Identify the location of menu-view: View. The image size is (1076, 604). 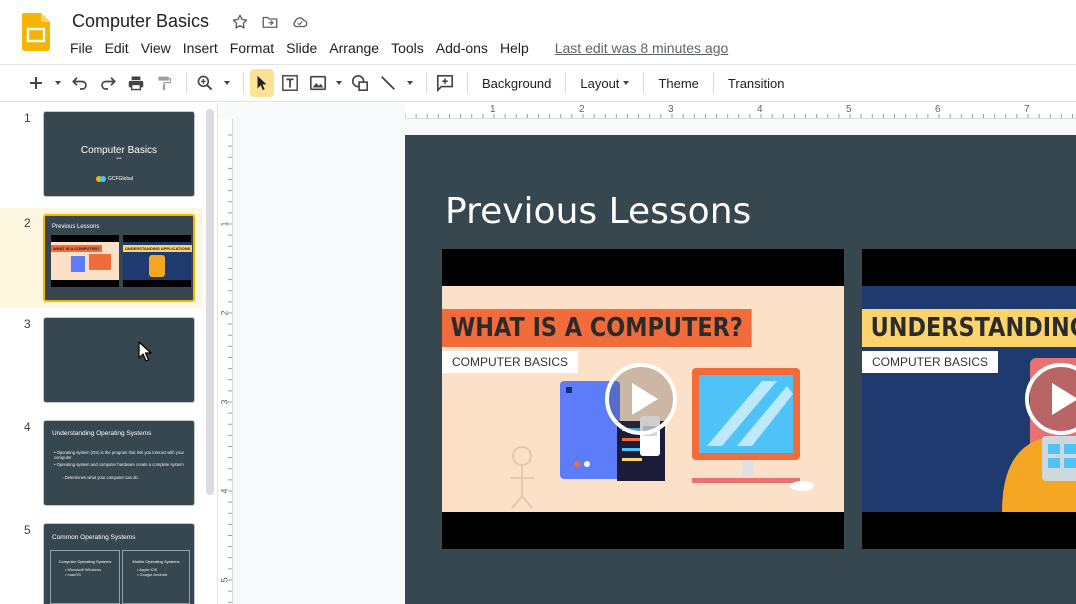
(156, 48).